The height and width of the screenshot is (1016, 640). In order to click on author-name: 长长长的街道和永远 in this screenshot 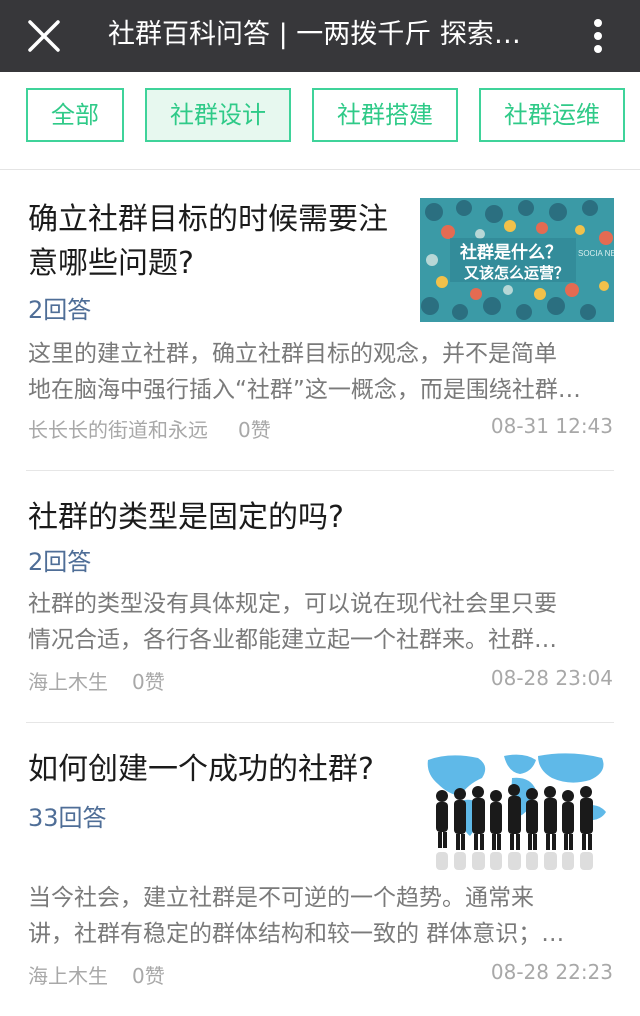, I will do `click(118, 428)`.